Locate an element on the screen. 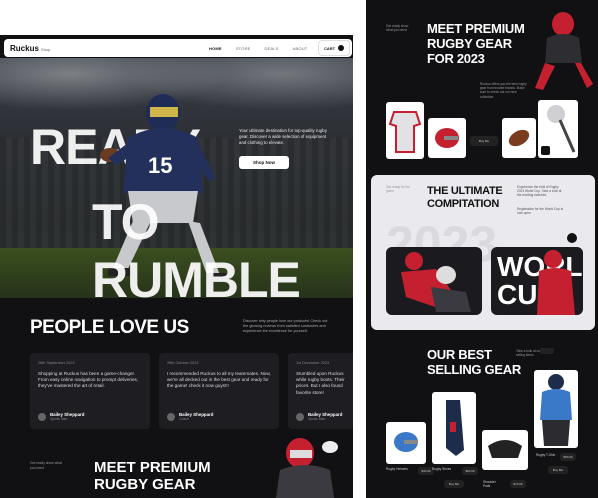  nav-links: HOME STORE DEALS ABOUT BLOG is located at coordinates (271, 48).